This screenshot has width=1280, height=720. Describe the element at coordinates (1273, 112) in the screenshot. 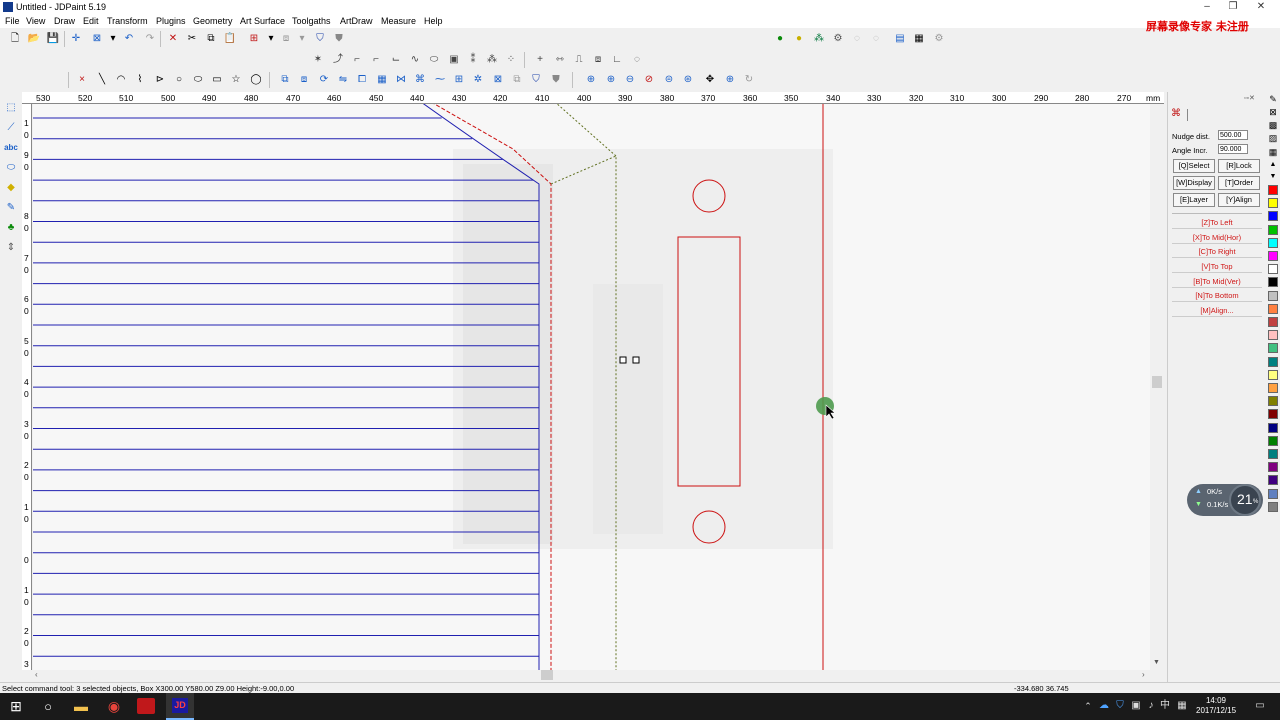

I see `no-color-icon: ⊠` at that location.